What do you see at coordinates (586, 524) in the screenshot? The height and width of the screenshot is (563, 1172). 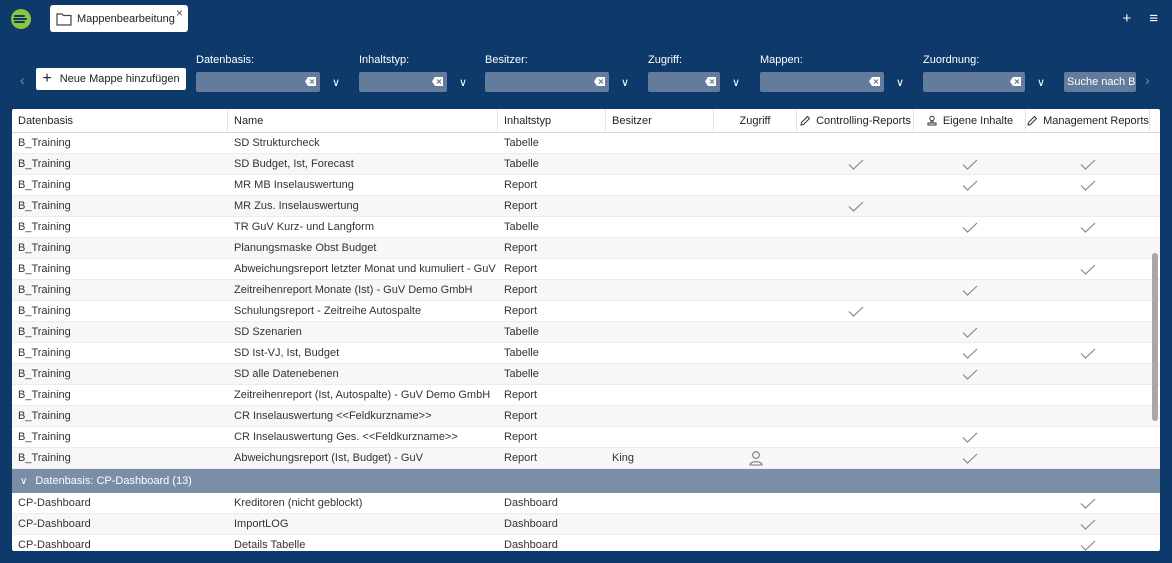 I see `table-row: CP-Dashboard ImportLOG Dashboard` at bounding box center [586, 524].